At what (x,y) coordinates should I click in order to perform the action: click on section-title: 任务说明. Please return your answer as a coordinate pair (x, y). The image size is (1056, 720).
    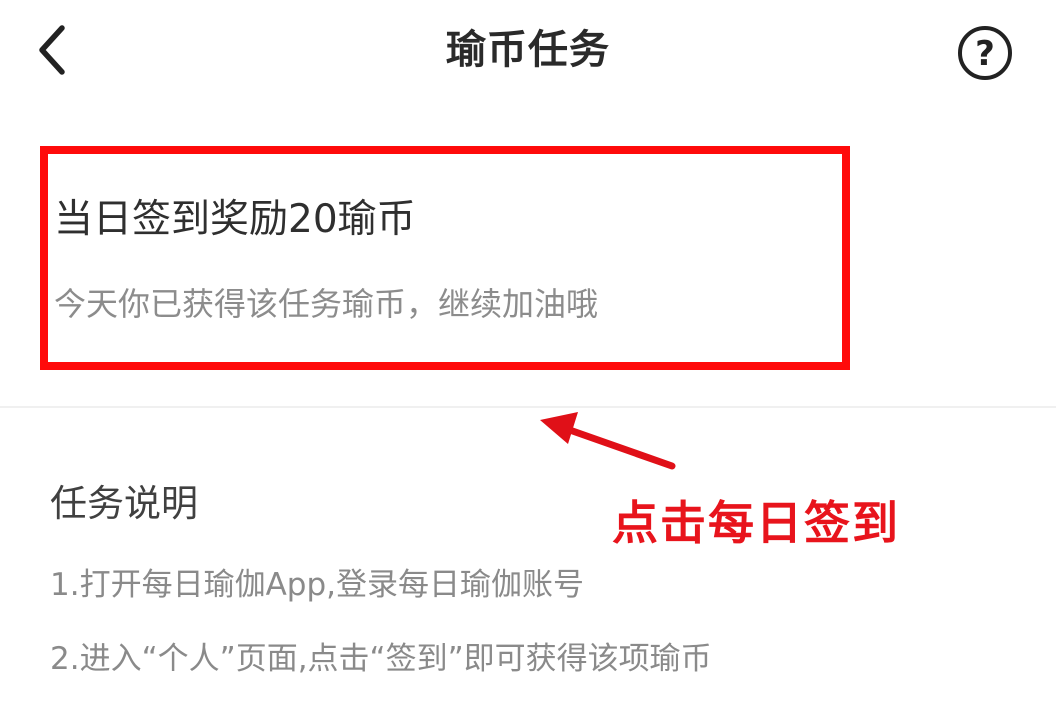
    Looking at the image, I should click on (124, 503).